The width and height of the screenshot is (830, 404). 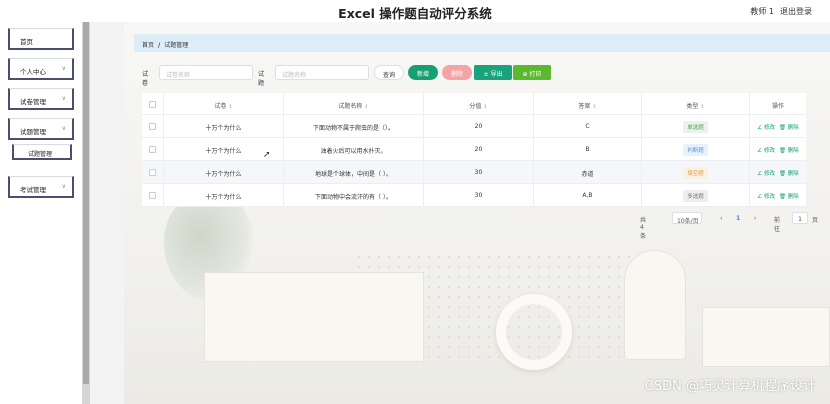 What do you see at coordinates (777, 106) in the screenshot?
I see `column-header-actions: 操作` at bounding box center [777, 106].